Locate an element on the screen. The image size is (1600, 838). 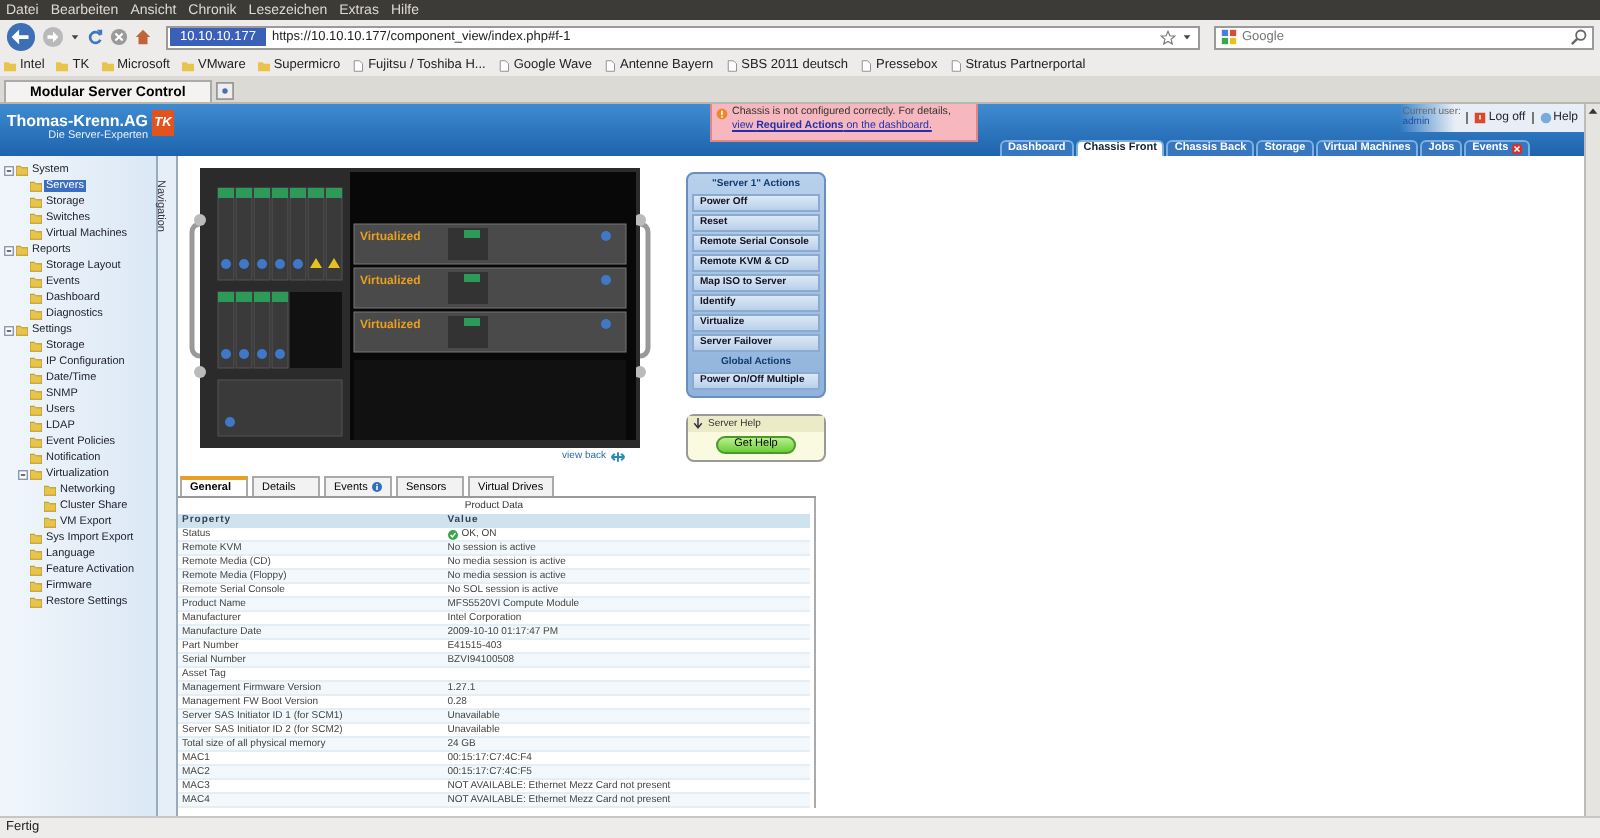
star-icon is located at coordinates (1168, 37).